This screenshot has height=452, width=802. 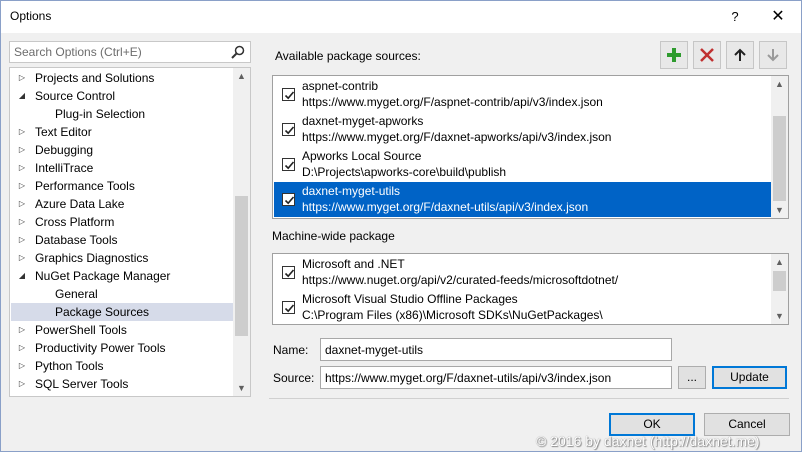 I want to click on machine-wide-scrollbar: ▲ ▼, so click(x=779, y=289).